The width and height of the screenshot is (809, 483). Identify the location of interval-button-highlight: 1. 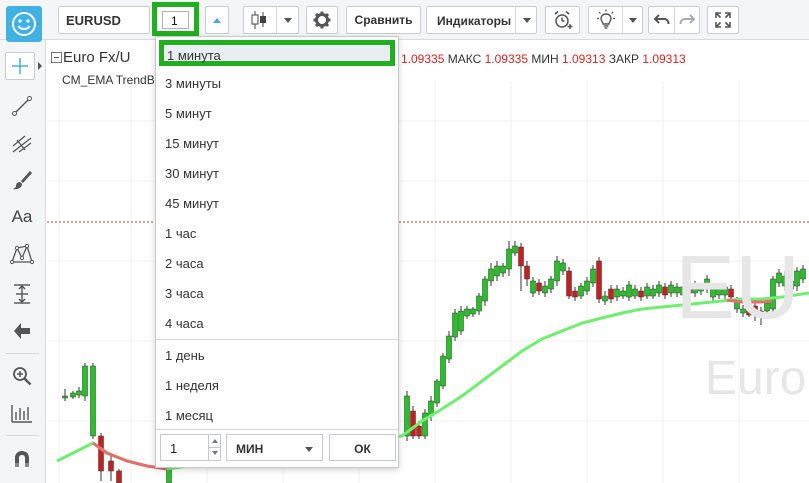
(175, 19).